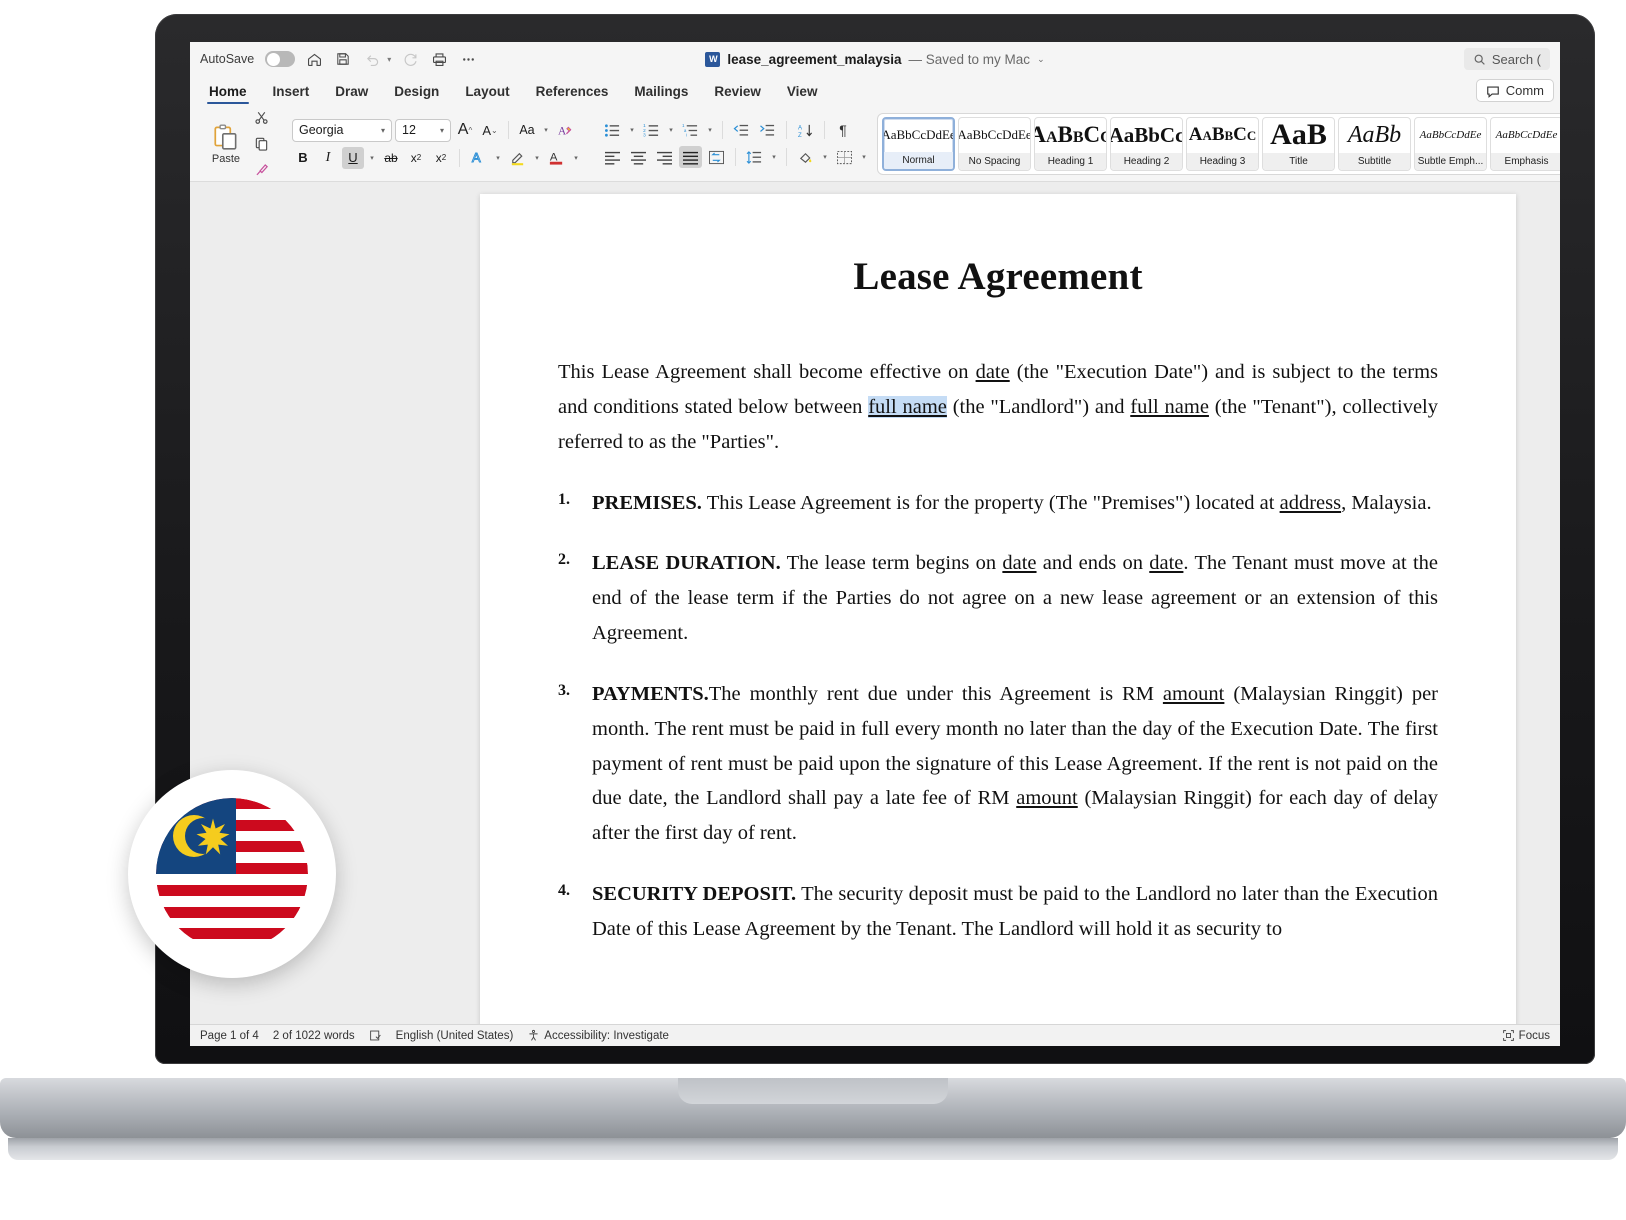  Describe the element at coordinates (661, 92) in the screenshot. I see `tab-mailings: Mailings` at that location.